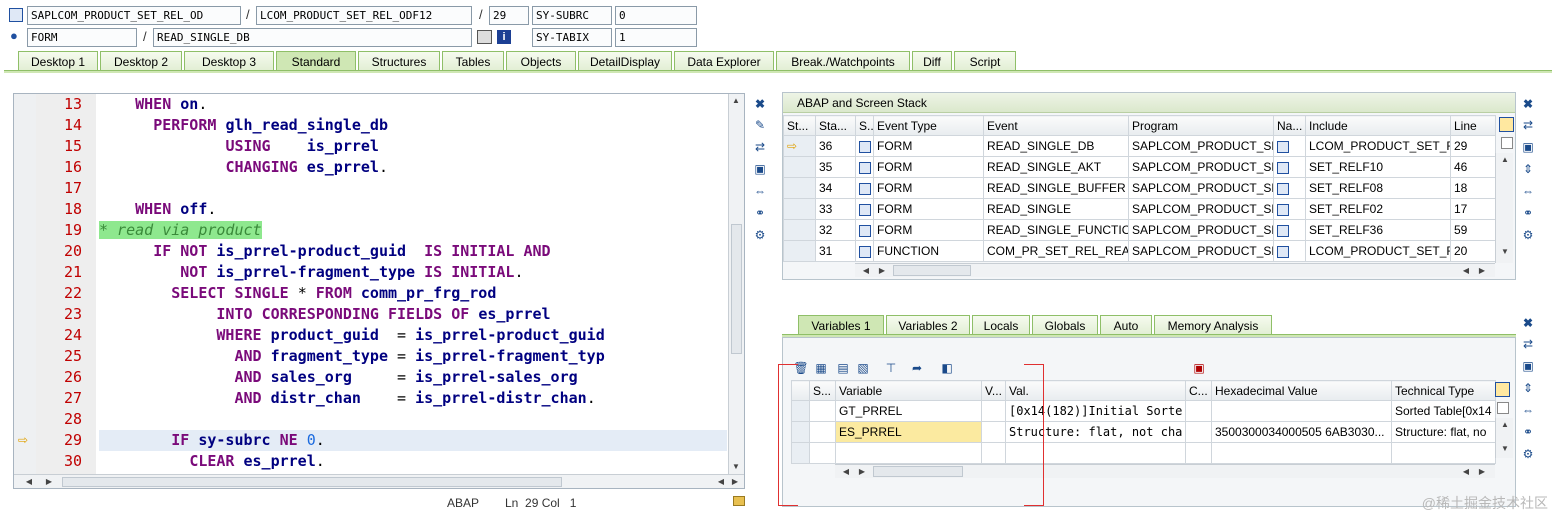 The image size is (1556, 518). Describe the element at coordinates (1473, 146) in the screenshot. I see `cell-line: 29` at that location.